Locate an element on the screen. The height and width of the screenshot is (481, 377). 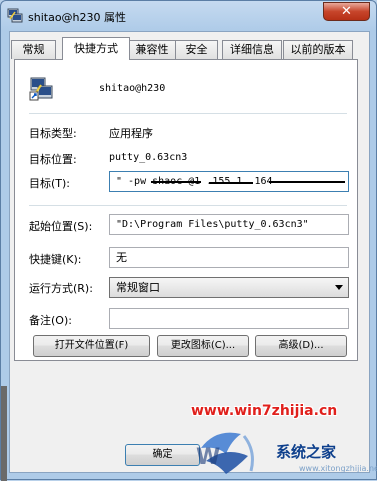
hotkey-label: 快捷键(K): is located at coordinates (55, 259).